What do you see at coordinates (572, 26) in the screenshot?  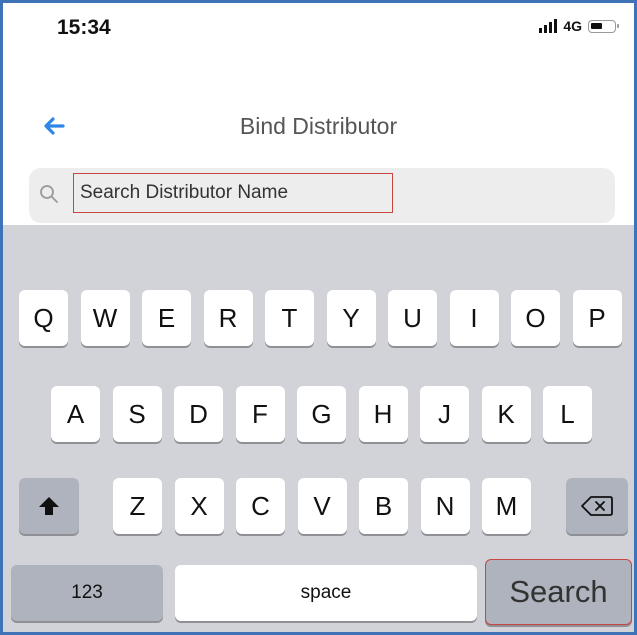 I see `network-type: 4G` at bounding box center [572, 26].